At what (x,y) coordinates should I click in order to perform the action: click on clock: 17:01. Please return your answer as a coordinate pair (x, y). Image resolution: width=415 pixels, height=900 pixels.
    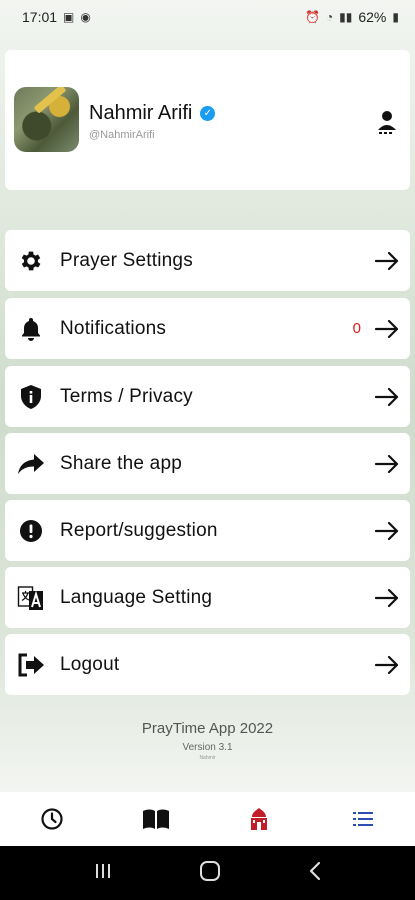
    Looking at the image, I should click on (40, 17).